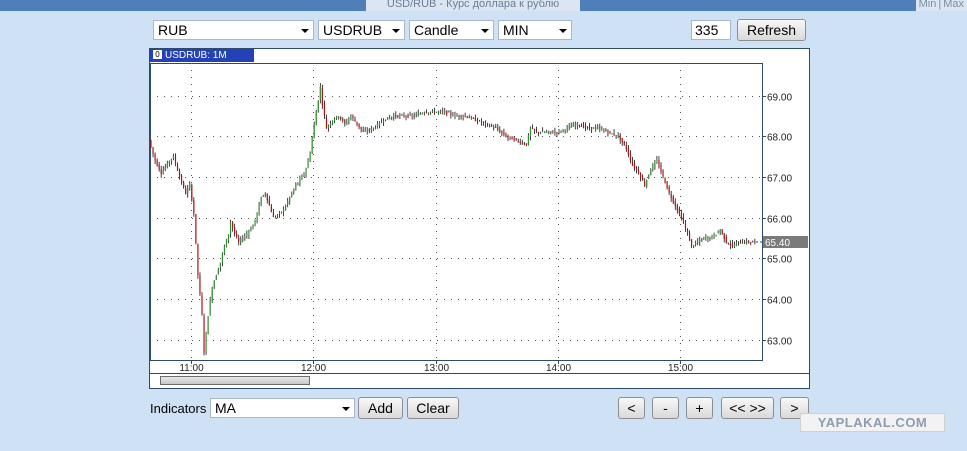 Image resolution: width=967 pixels, height=451 pixels. What do you see at coordinates (631, 408) in the screenshot?
I see `scroll-left-button: <` at bounding box center [631, 408].